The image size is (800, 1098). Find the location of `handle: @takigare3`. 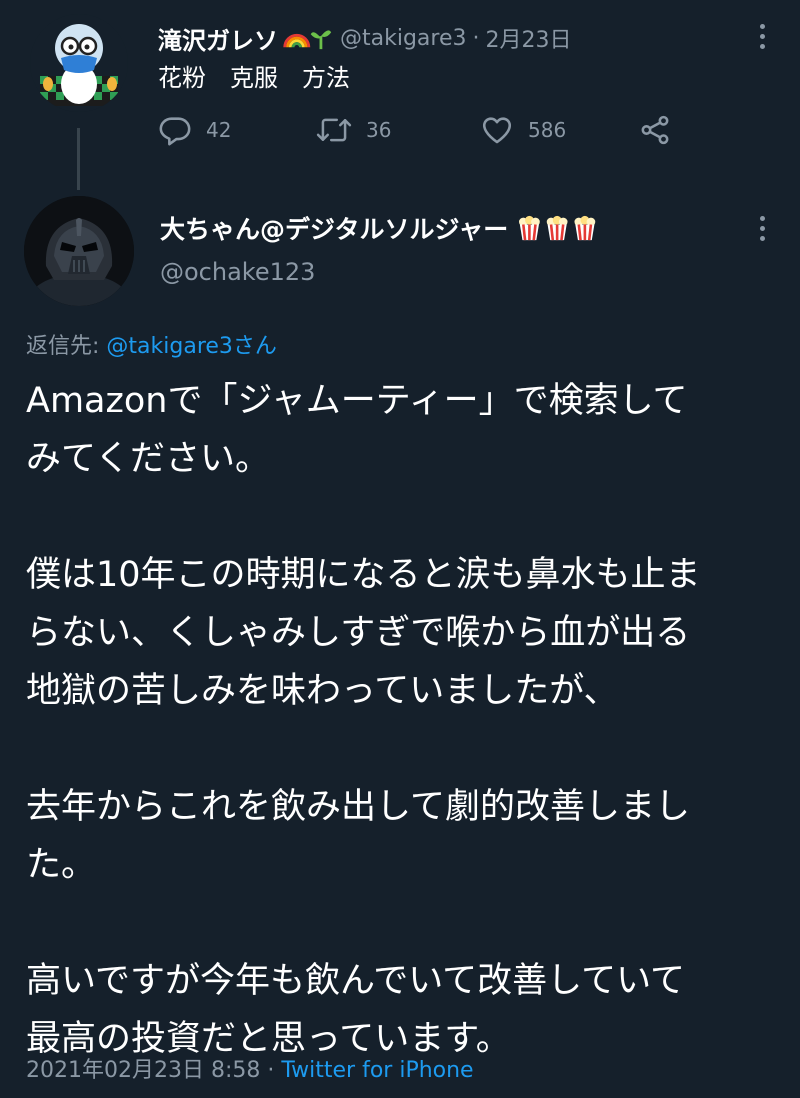

handle: @takigare3 is located at coordinates (403, 38).